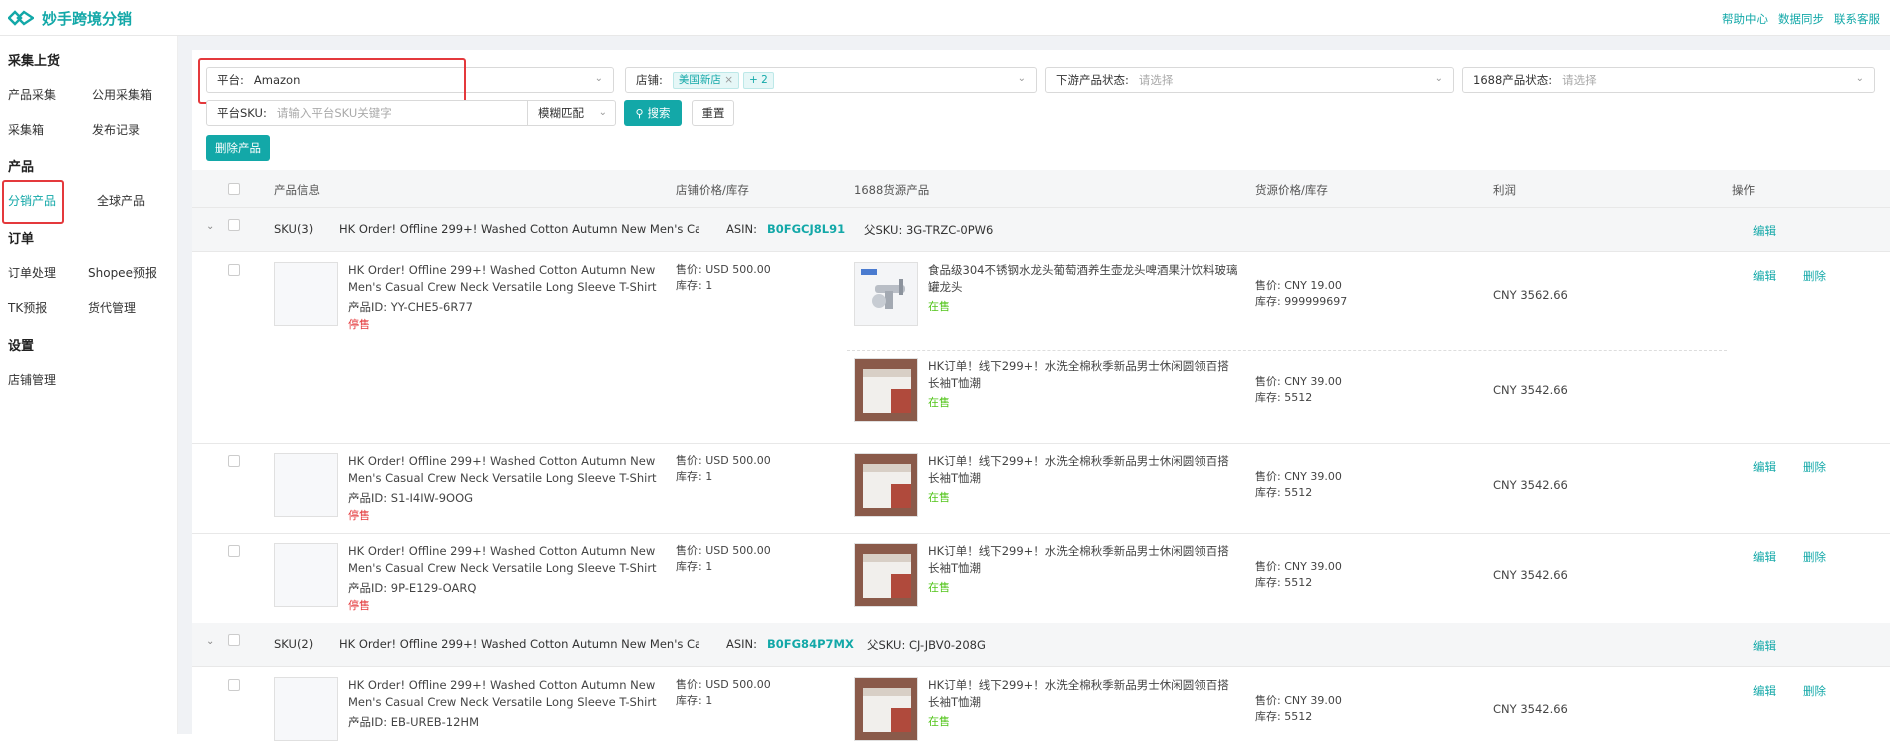 This screenshot has height=741, width=1890. What do you see at coordinates (561, 113) in the screenshot?
I see `match-mode-value: 模糊匹配` at bounding box center [561, 113].